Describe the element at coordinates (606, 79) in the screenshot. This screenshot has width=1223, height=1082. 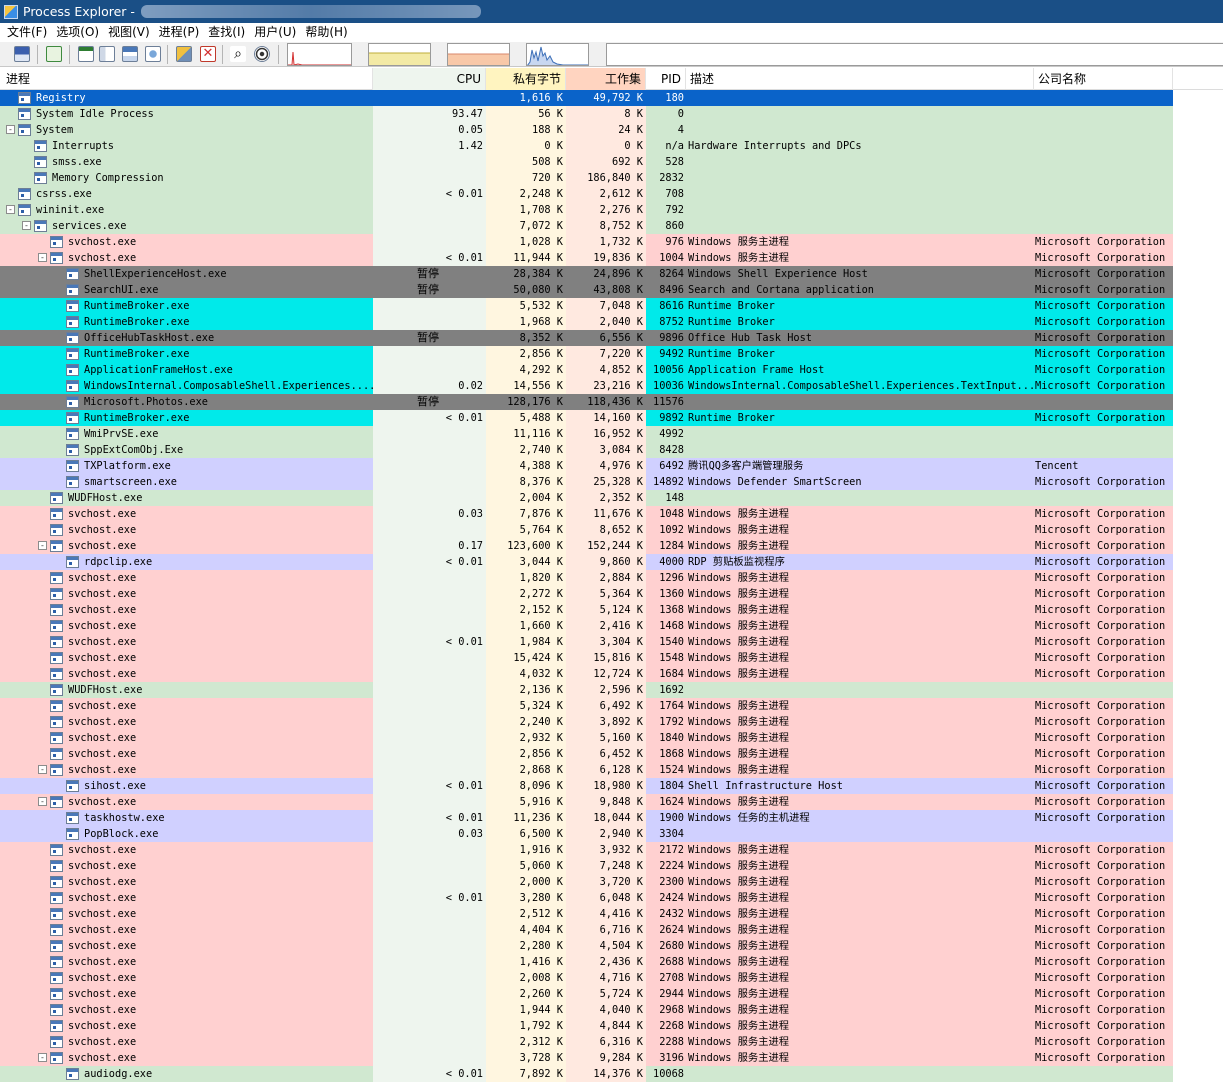
I see `column-working-set: 工作集` at that location.